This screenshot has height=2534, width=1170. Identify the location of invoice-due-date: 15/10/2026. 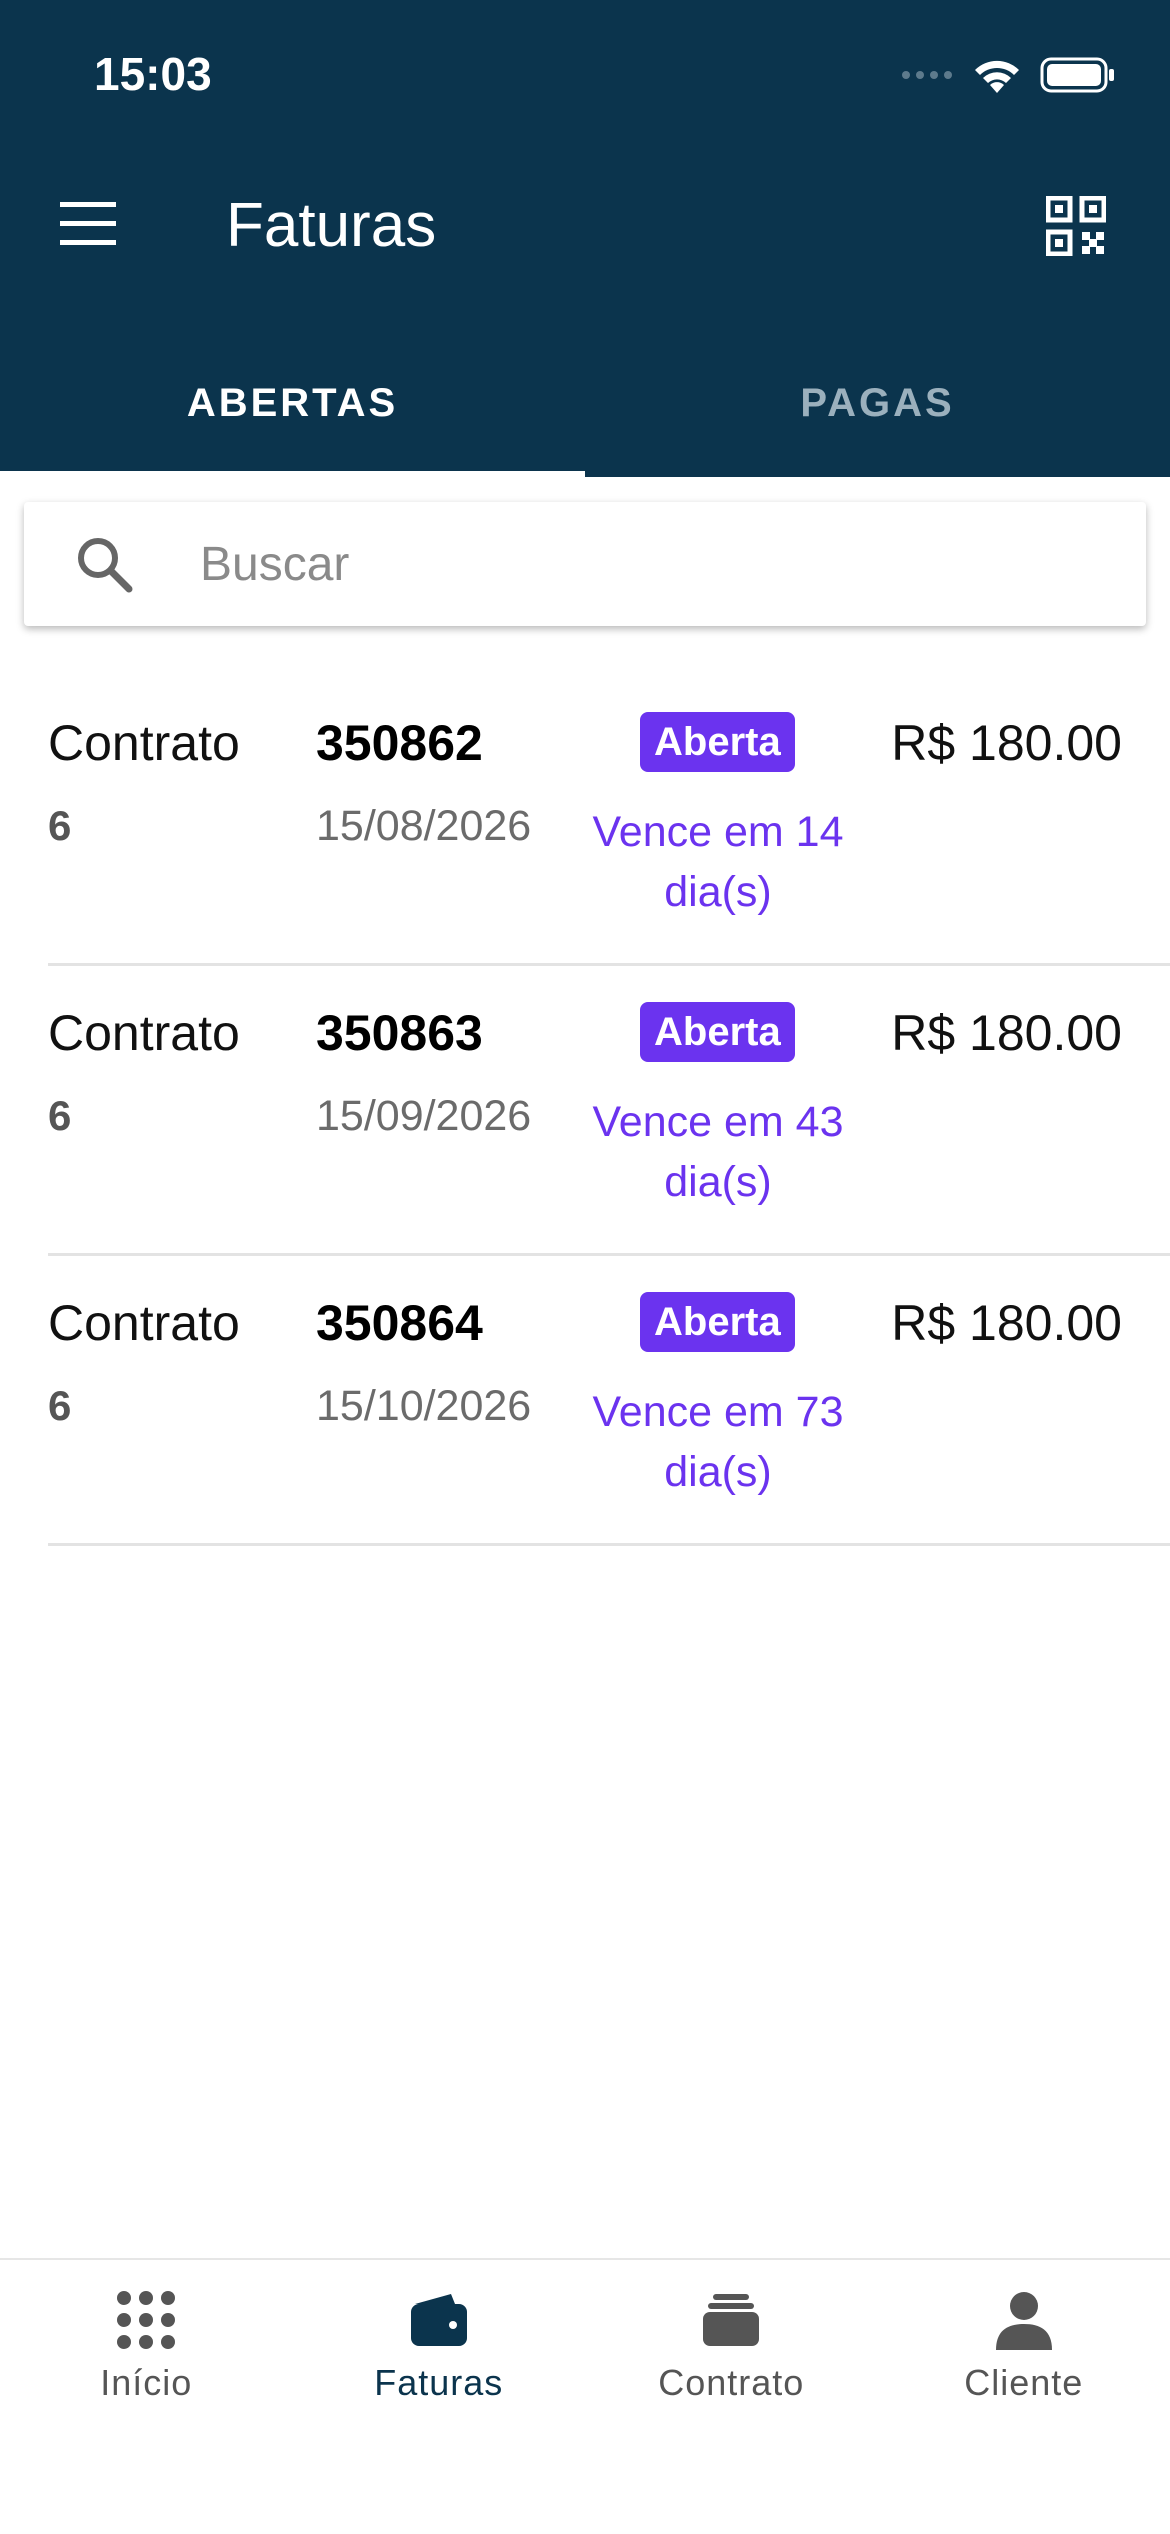
(423, 1406).